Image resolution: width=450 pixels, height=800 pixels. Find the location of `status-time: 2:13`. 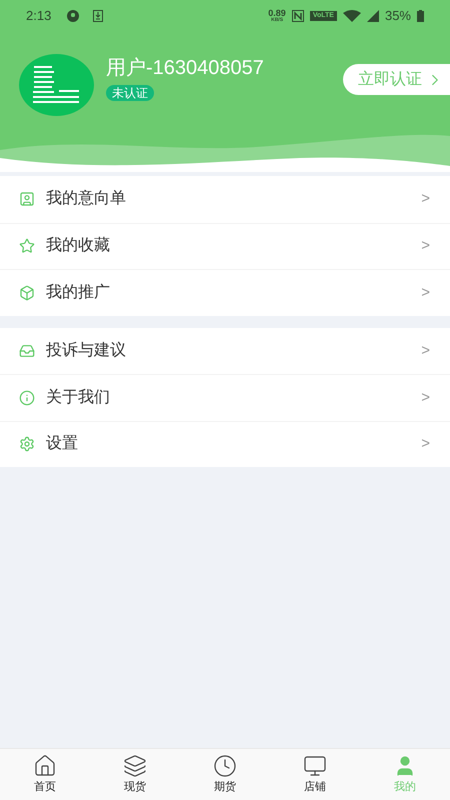

status-time: 2:13 is located at coordinates (39, 16).